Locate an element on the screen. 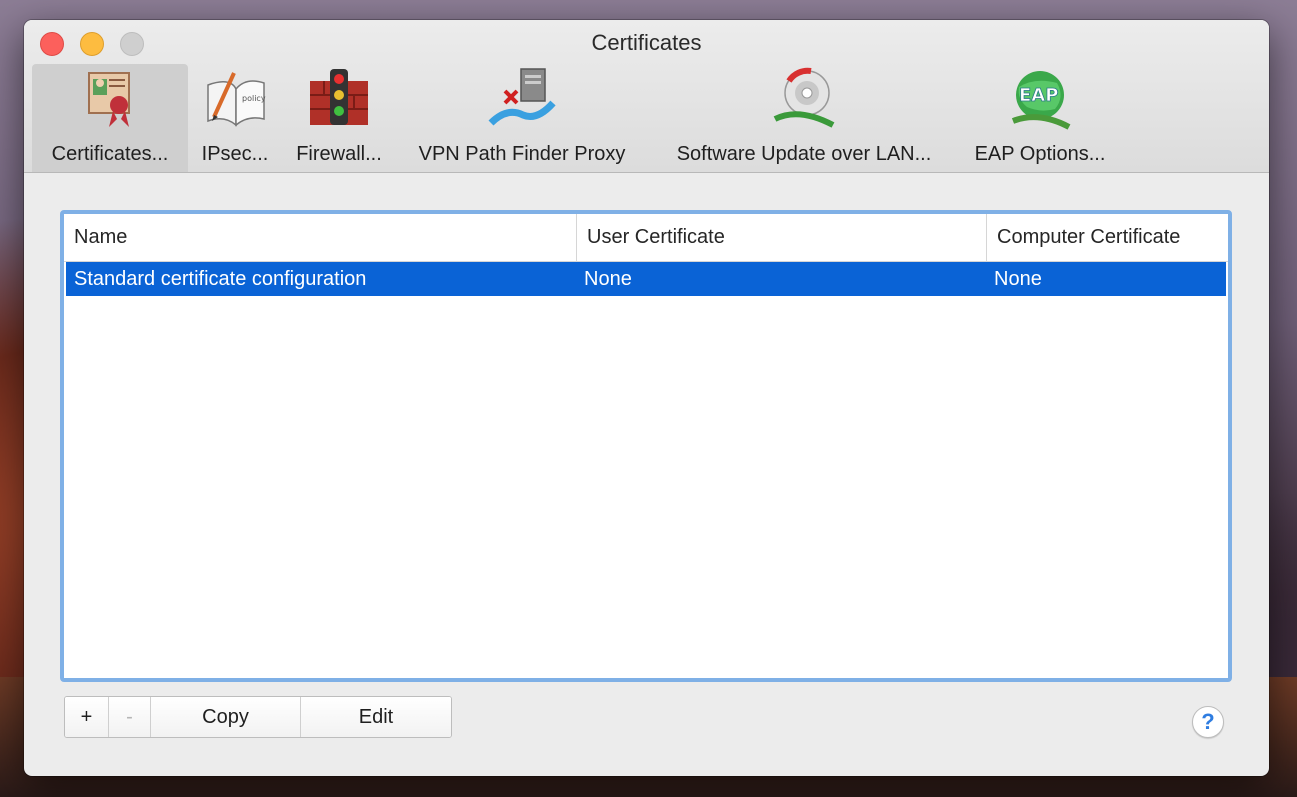 The width and height of the screenshot is (1297, 797). remove-button: - is located at coordinates (130, 717).